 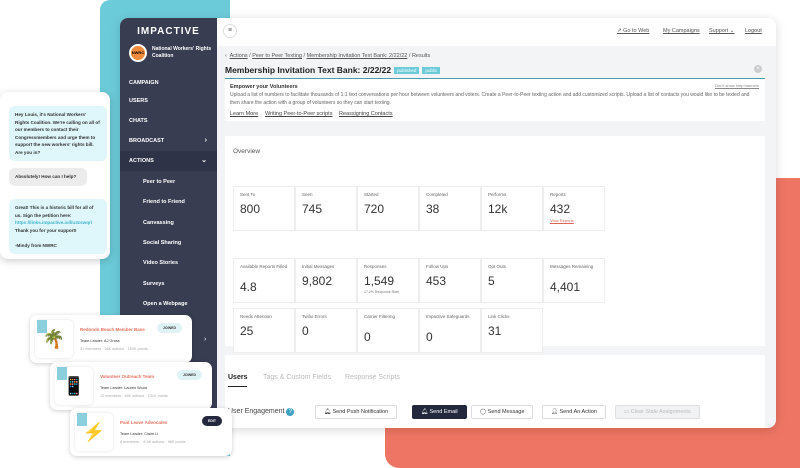 What do you see at coordinates (244, 114) in the screenshot?
I see `learn-more-link: Learn More` at bounding box center [244, 114].